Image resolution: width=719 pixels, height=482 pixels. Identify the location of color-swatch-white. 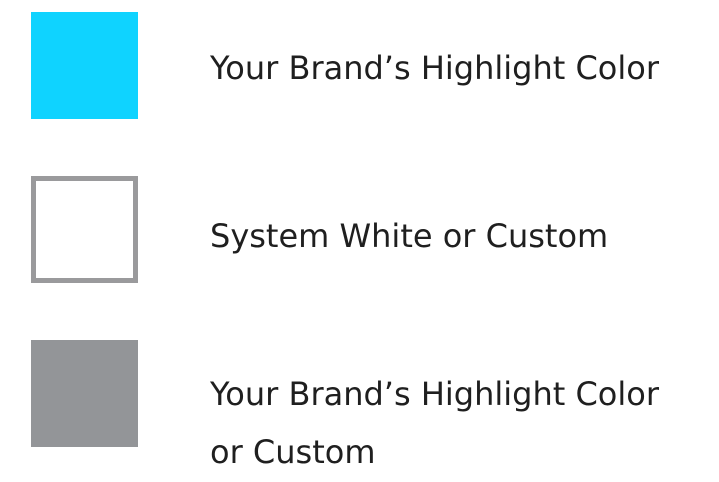
(84, 229).